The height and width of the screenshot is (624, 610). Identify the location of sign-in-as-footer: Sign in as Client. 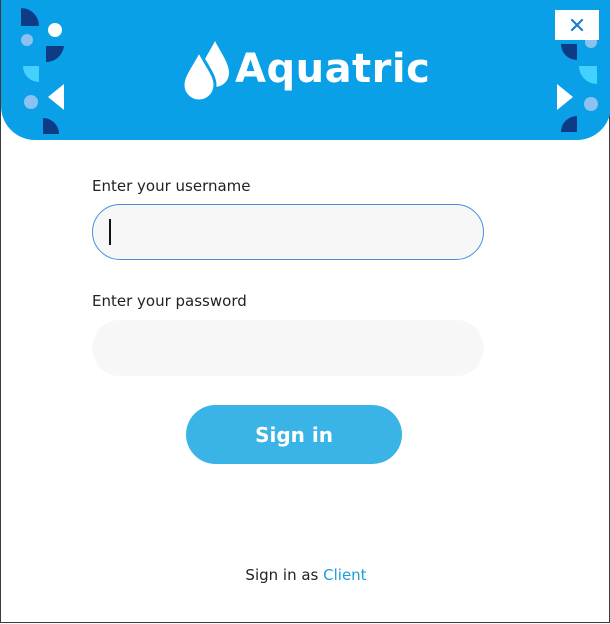
(305, 575).